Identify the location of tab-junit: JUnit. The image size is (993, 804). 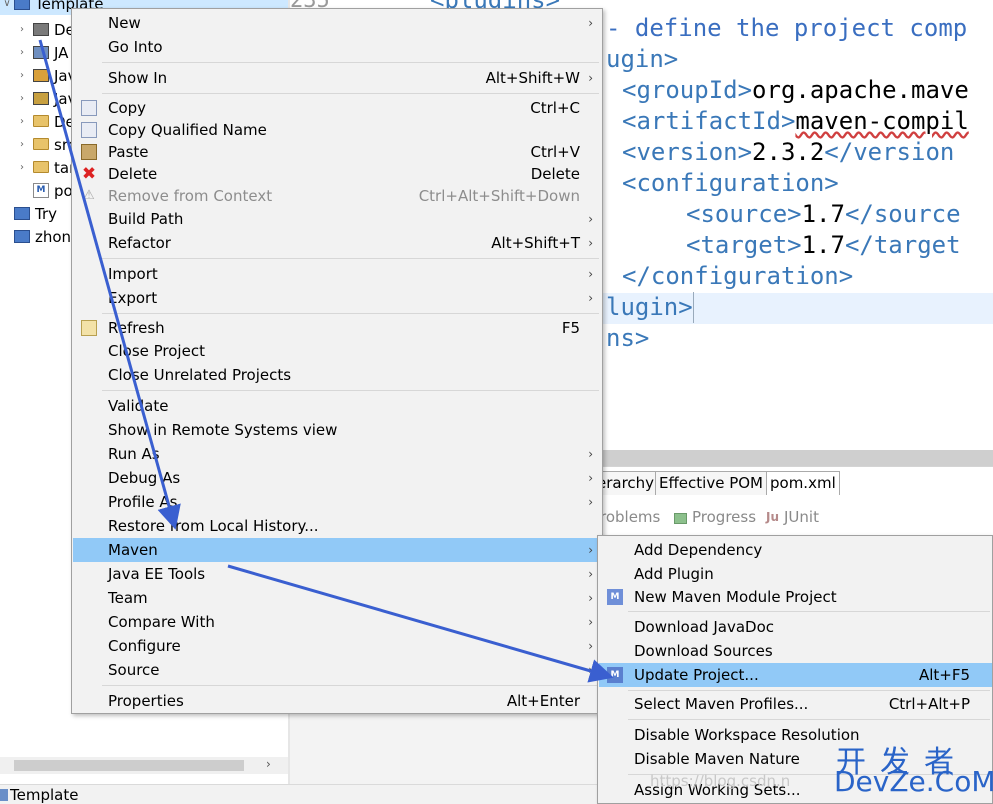
(801, 517).